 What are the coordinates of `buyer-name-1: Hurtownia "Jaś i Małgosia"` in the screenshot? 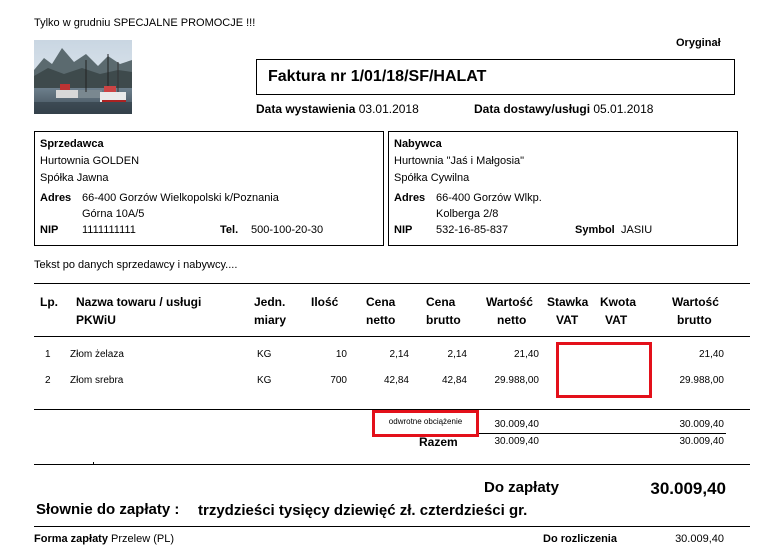 It's located at (459, 161).